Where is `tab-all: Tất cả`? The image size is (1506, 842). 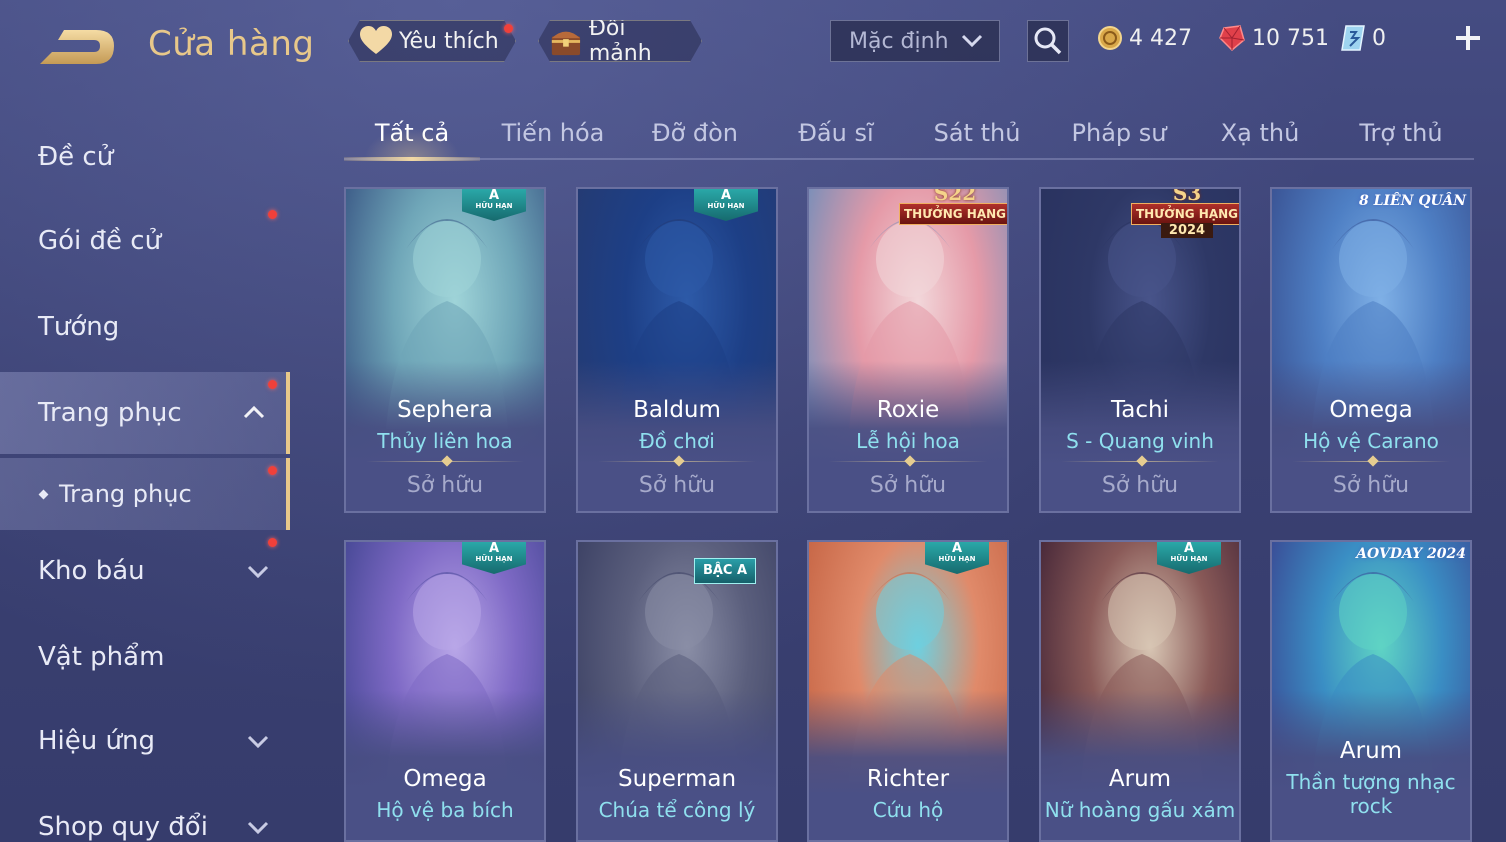 tab-all: Tất cả is located at coordinates (412, 134).